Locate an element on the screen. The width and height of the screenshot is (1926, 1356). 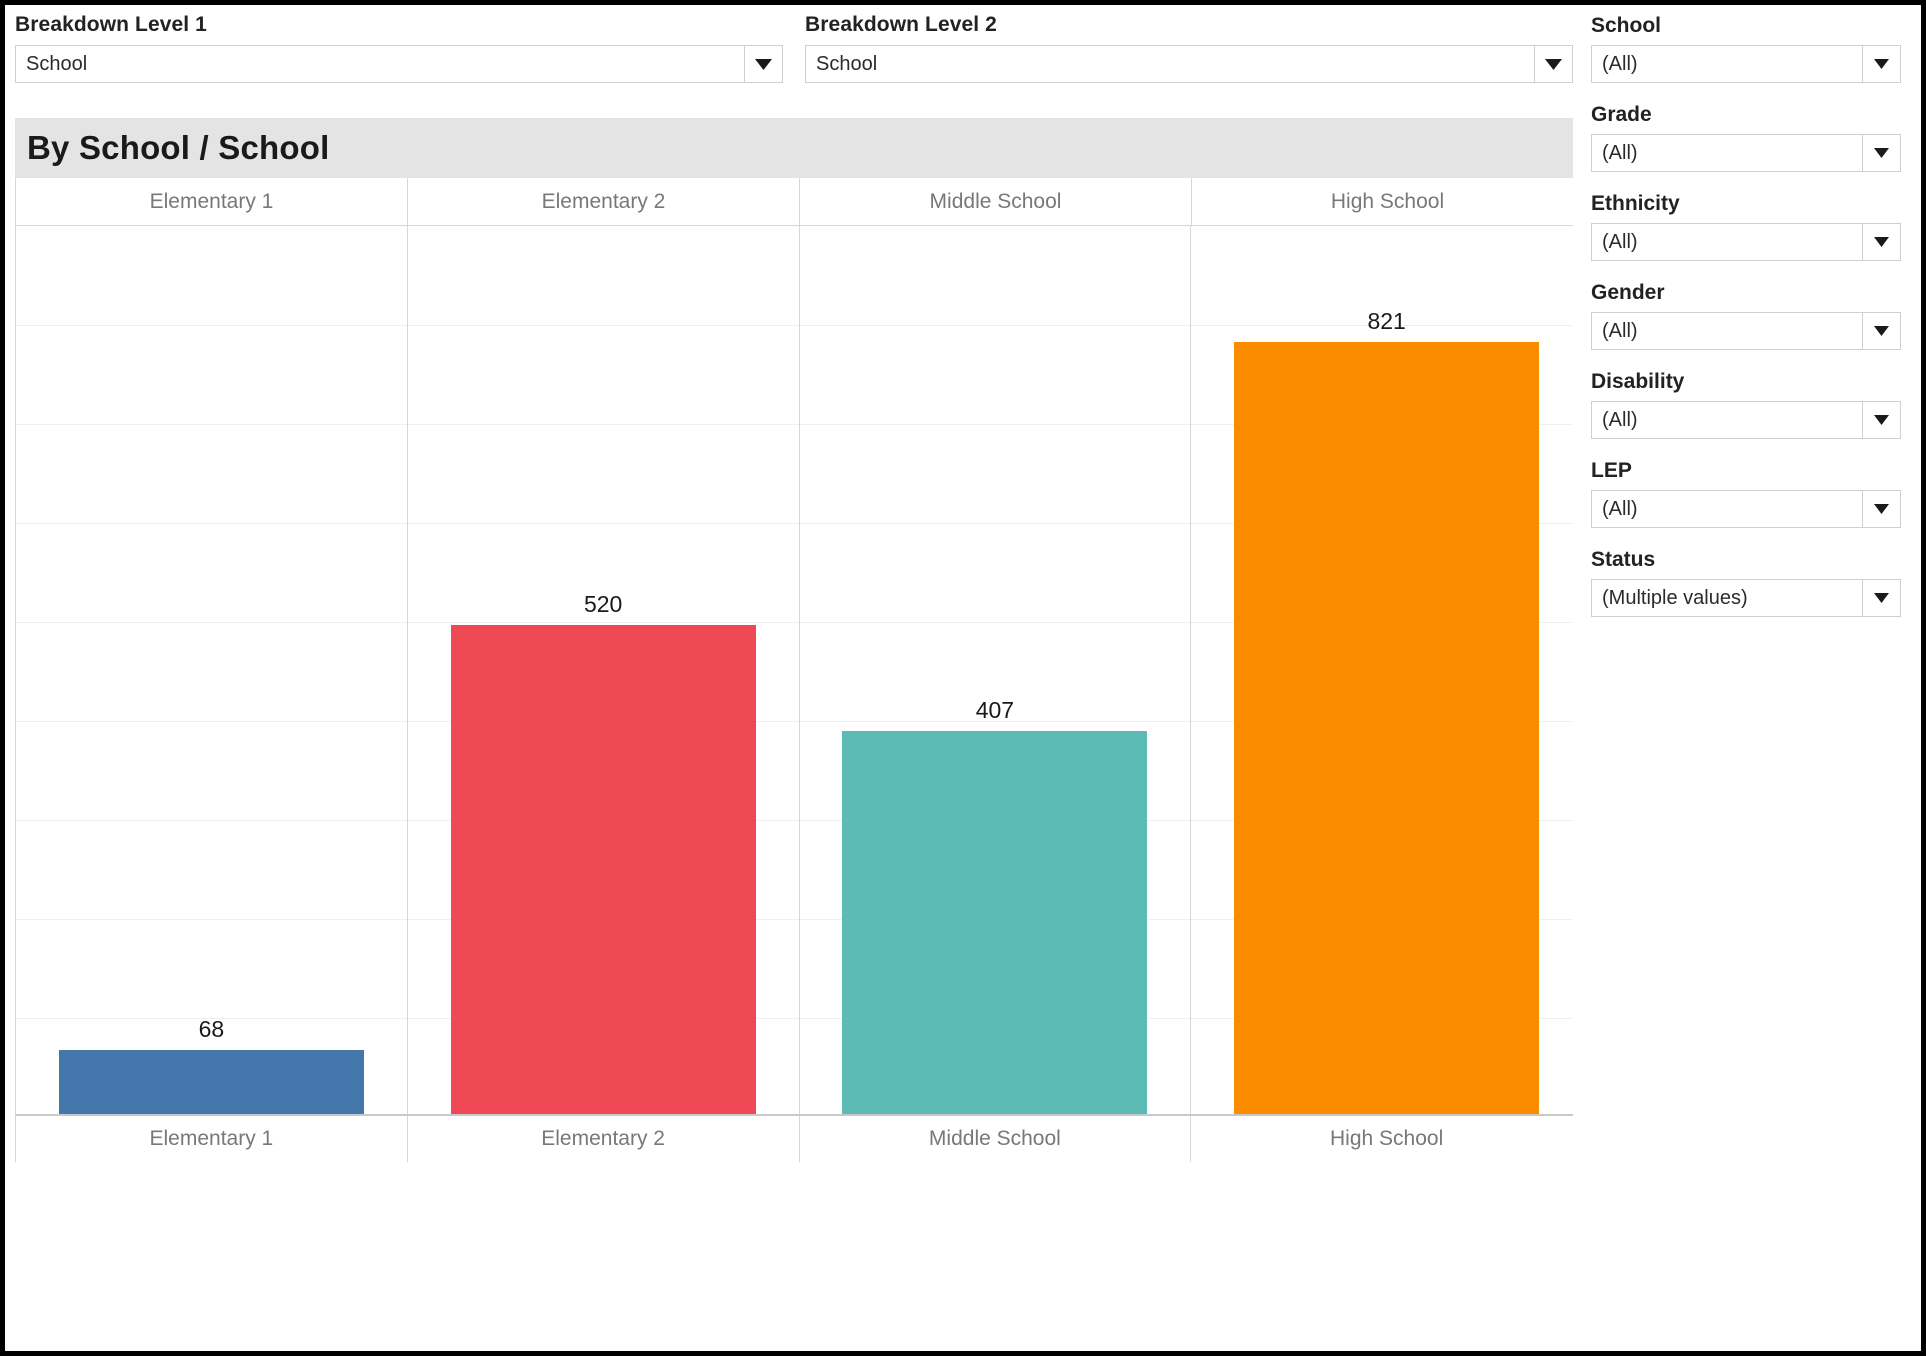
x-axis-tick-label: Middle School is located at coordinates (994, 1139).